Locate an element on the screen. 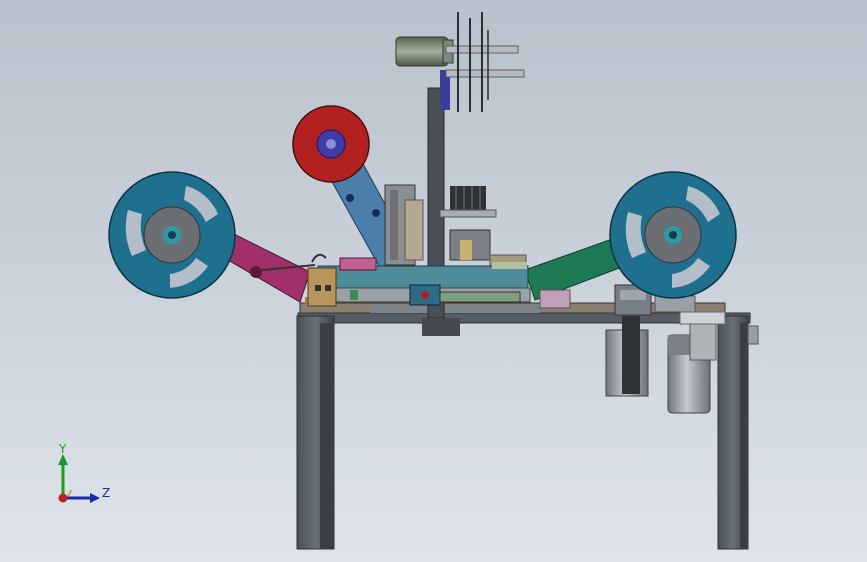 This screenshot has height=562, width=867. x-axis-origin is located at coordinates (63, 498).